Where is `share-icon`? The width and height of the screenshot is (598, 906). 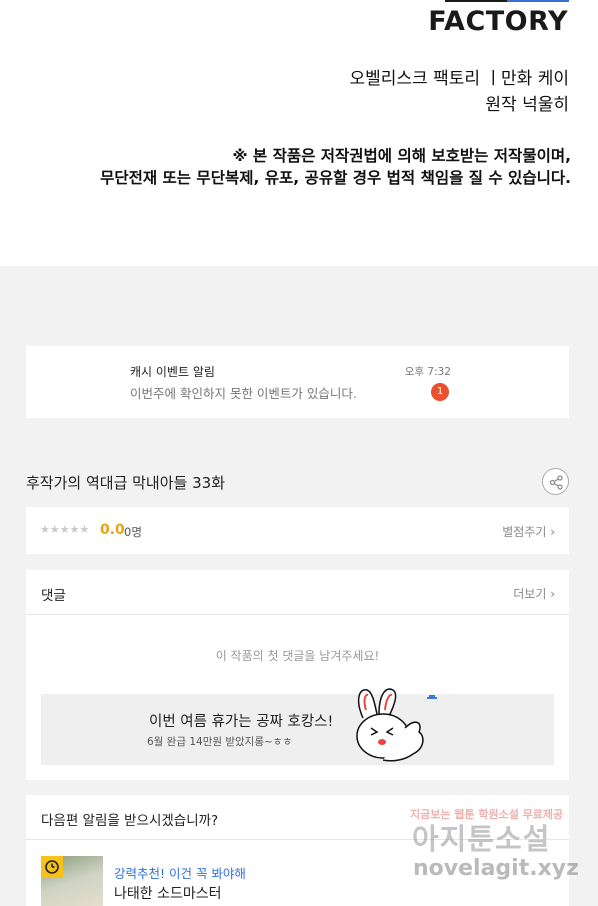
share-icon is located at coordinates (556, 482).